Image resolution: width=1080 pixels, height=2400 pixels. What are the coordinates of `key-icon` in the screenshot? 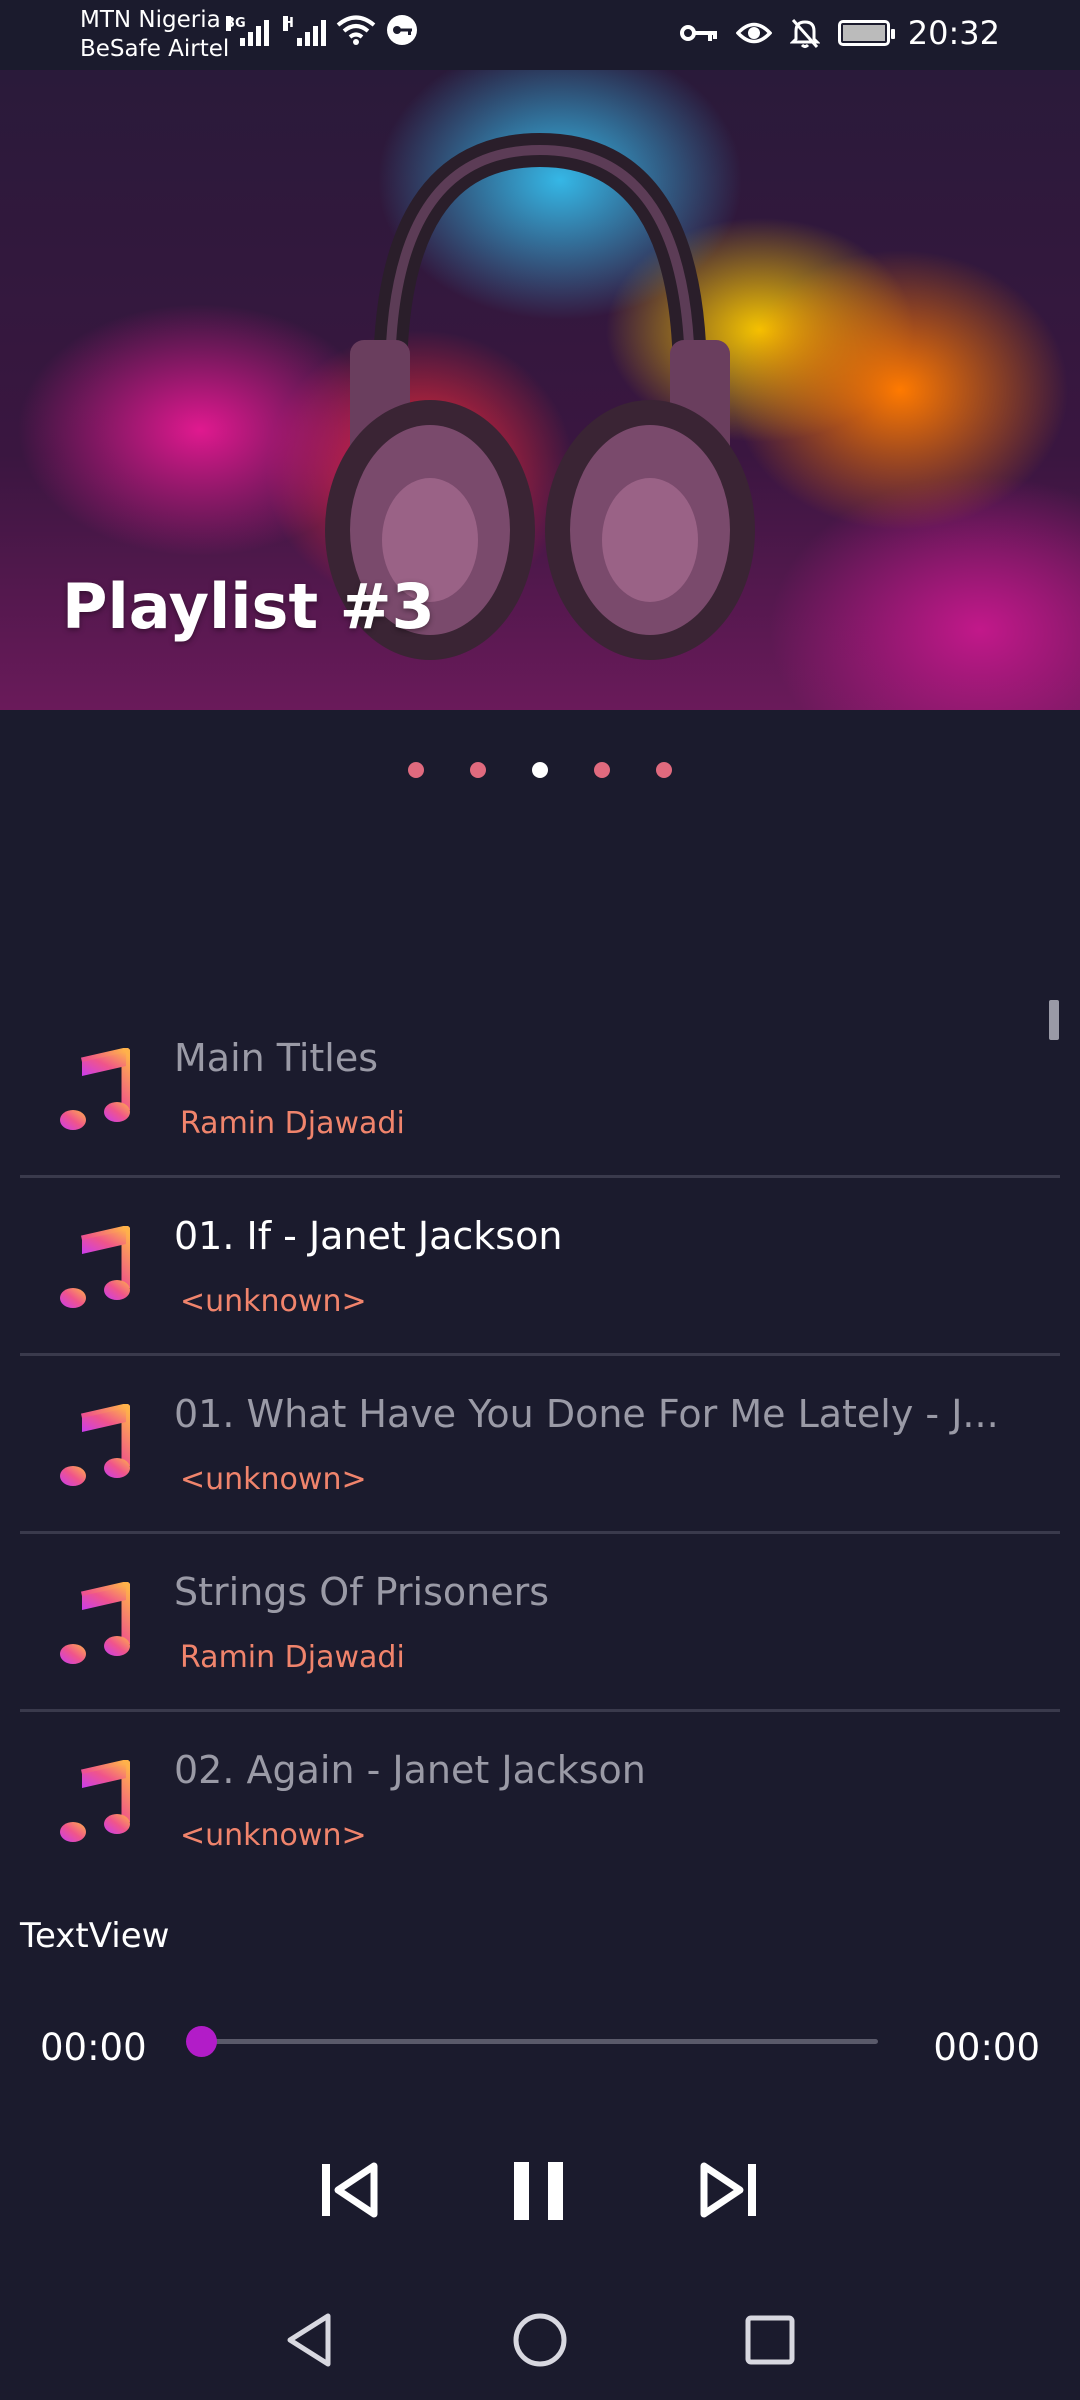 It's located at (698, 33).